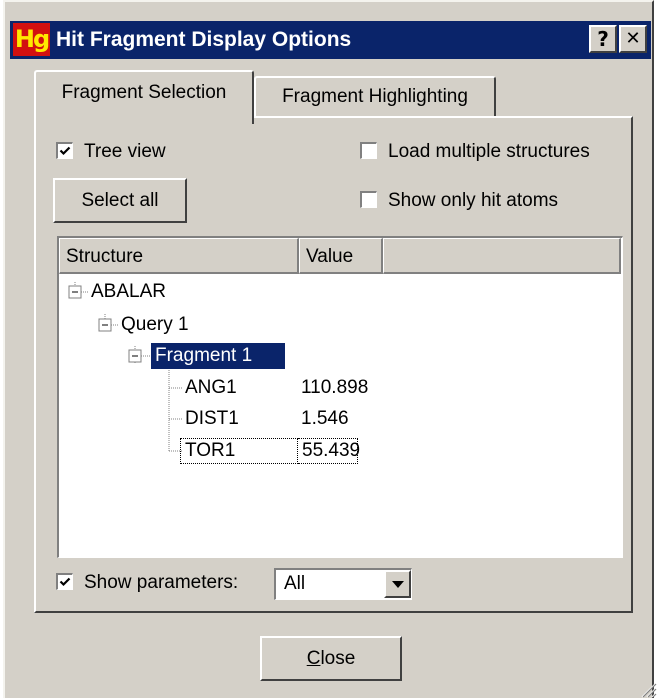 The height and width of the screenshot is (698, 657). Describe the element at coordinates (161, 582) in the screenshot. I see `show-parameters-label: Show parameters:` at that location.